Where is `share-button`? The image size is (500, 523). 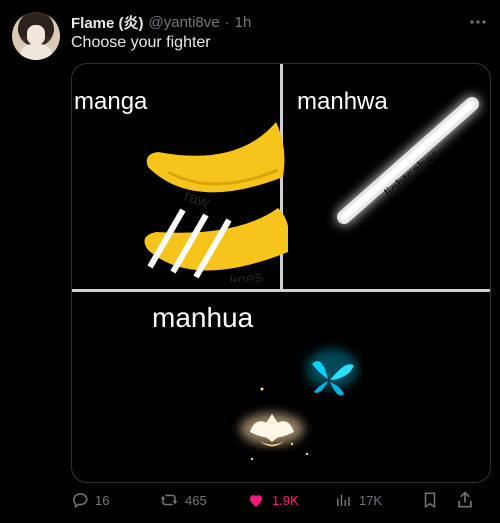
share-button is located at coordinates (465, 500).